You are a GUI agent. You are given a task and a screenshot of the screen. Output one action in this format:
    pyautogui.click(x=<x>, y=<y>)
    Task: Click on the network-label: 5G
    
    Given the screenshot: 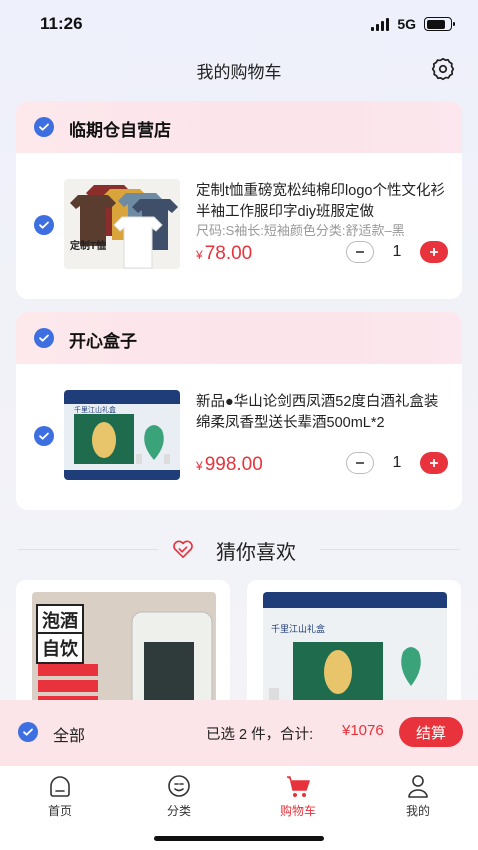 What is the action you would take?
    pyautogui.click(x=406, y=24)
    